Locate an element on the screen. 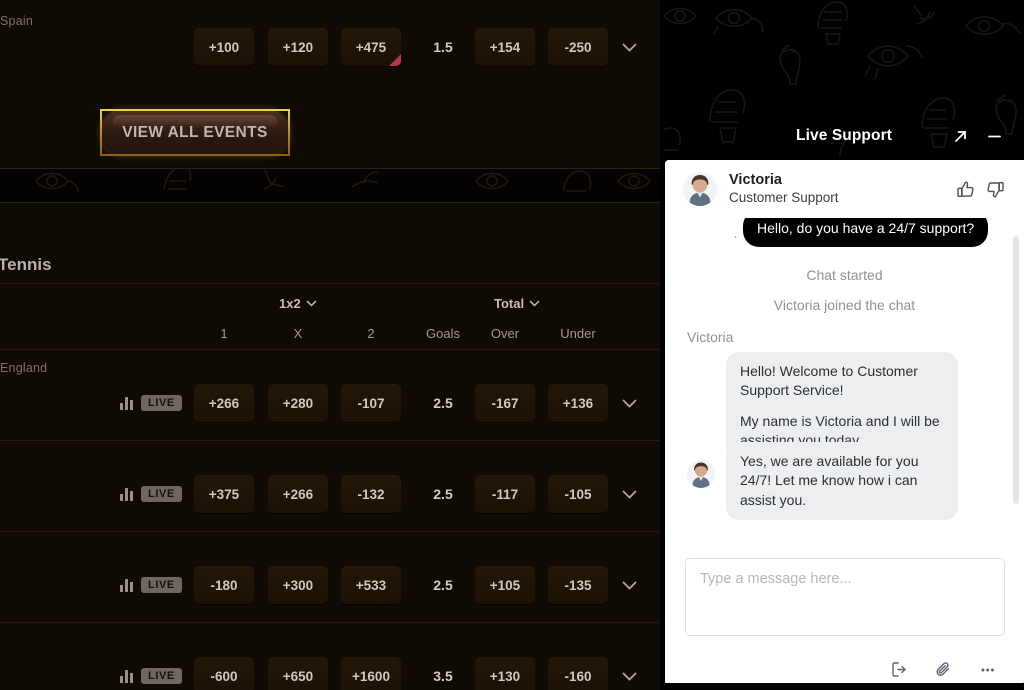  odds-button-2: +533 is located at coordinates (371, 585).